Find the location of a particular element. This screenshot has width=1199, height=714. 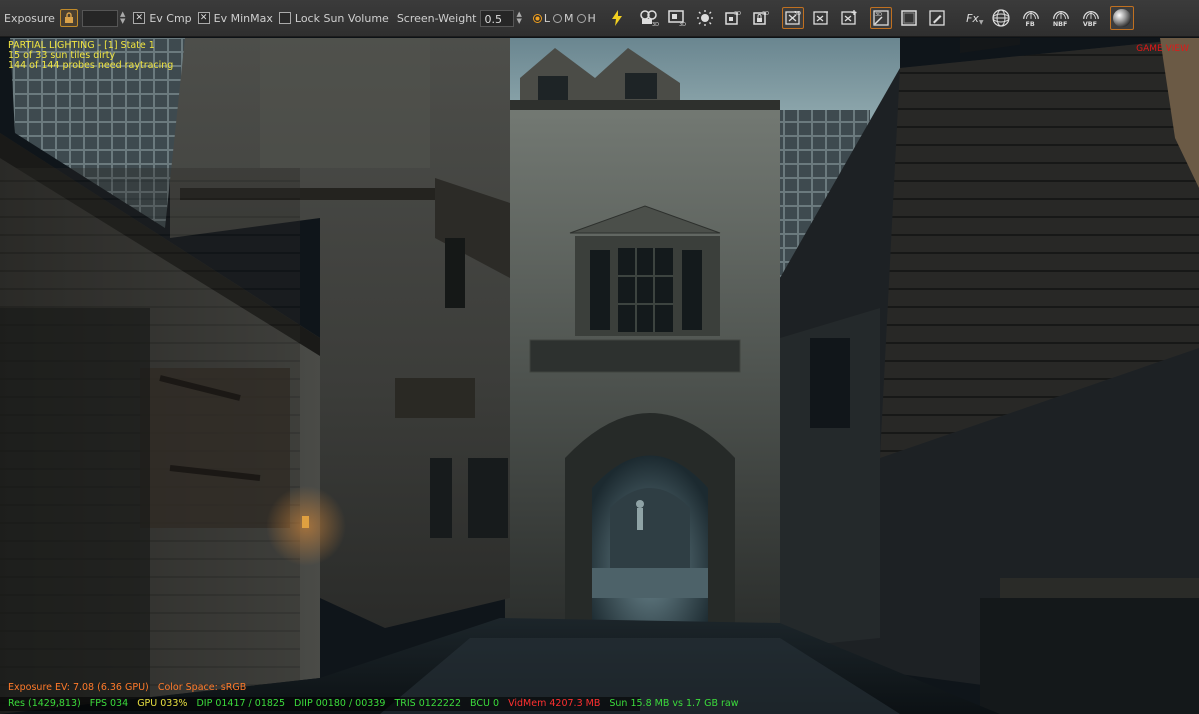

ev-cmp-label: Ev Cmp is located at coordinates (170, 18).